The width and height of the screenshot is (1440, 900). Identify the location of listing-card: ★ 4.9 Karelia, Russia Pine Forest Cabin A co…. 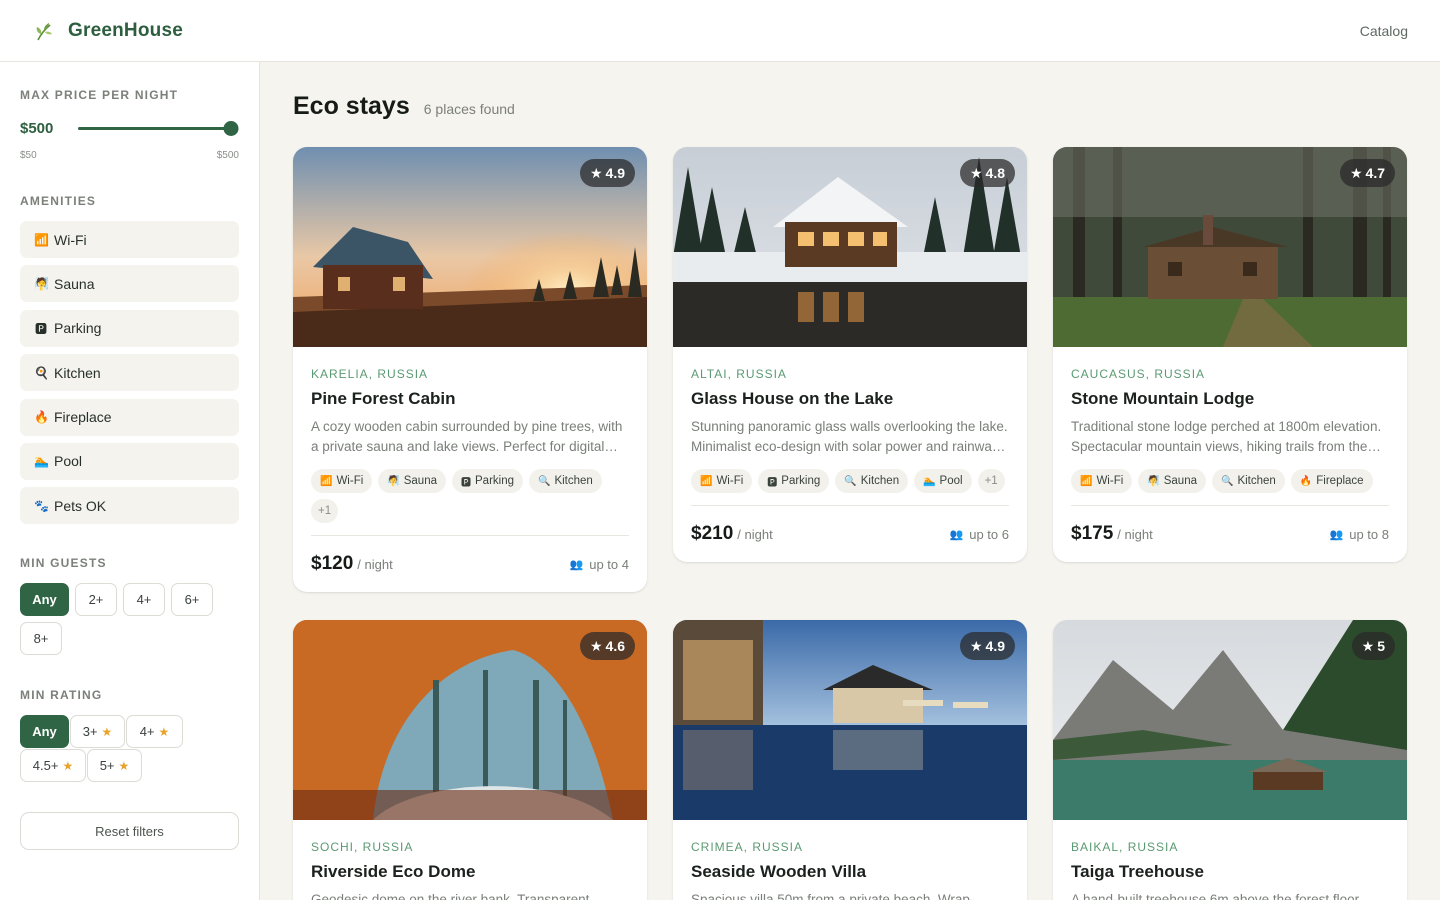
(470, 369).